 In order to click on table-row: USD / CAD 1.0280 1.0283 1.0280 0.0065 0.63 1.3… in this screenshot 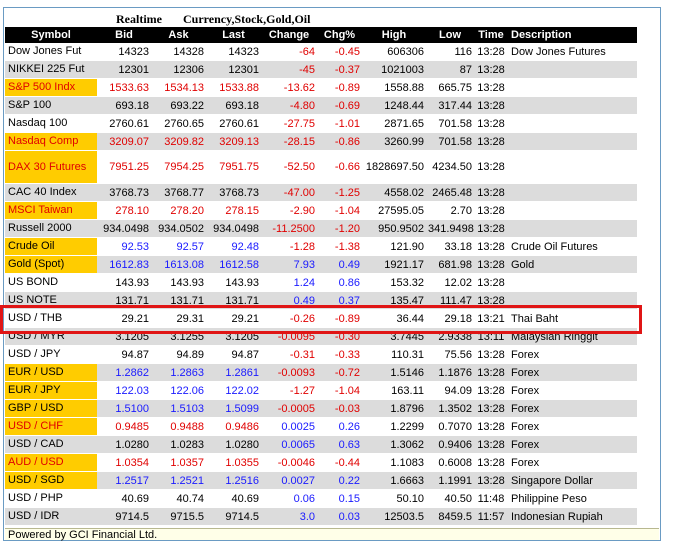, I will do `click(321, 444)`.